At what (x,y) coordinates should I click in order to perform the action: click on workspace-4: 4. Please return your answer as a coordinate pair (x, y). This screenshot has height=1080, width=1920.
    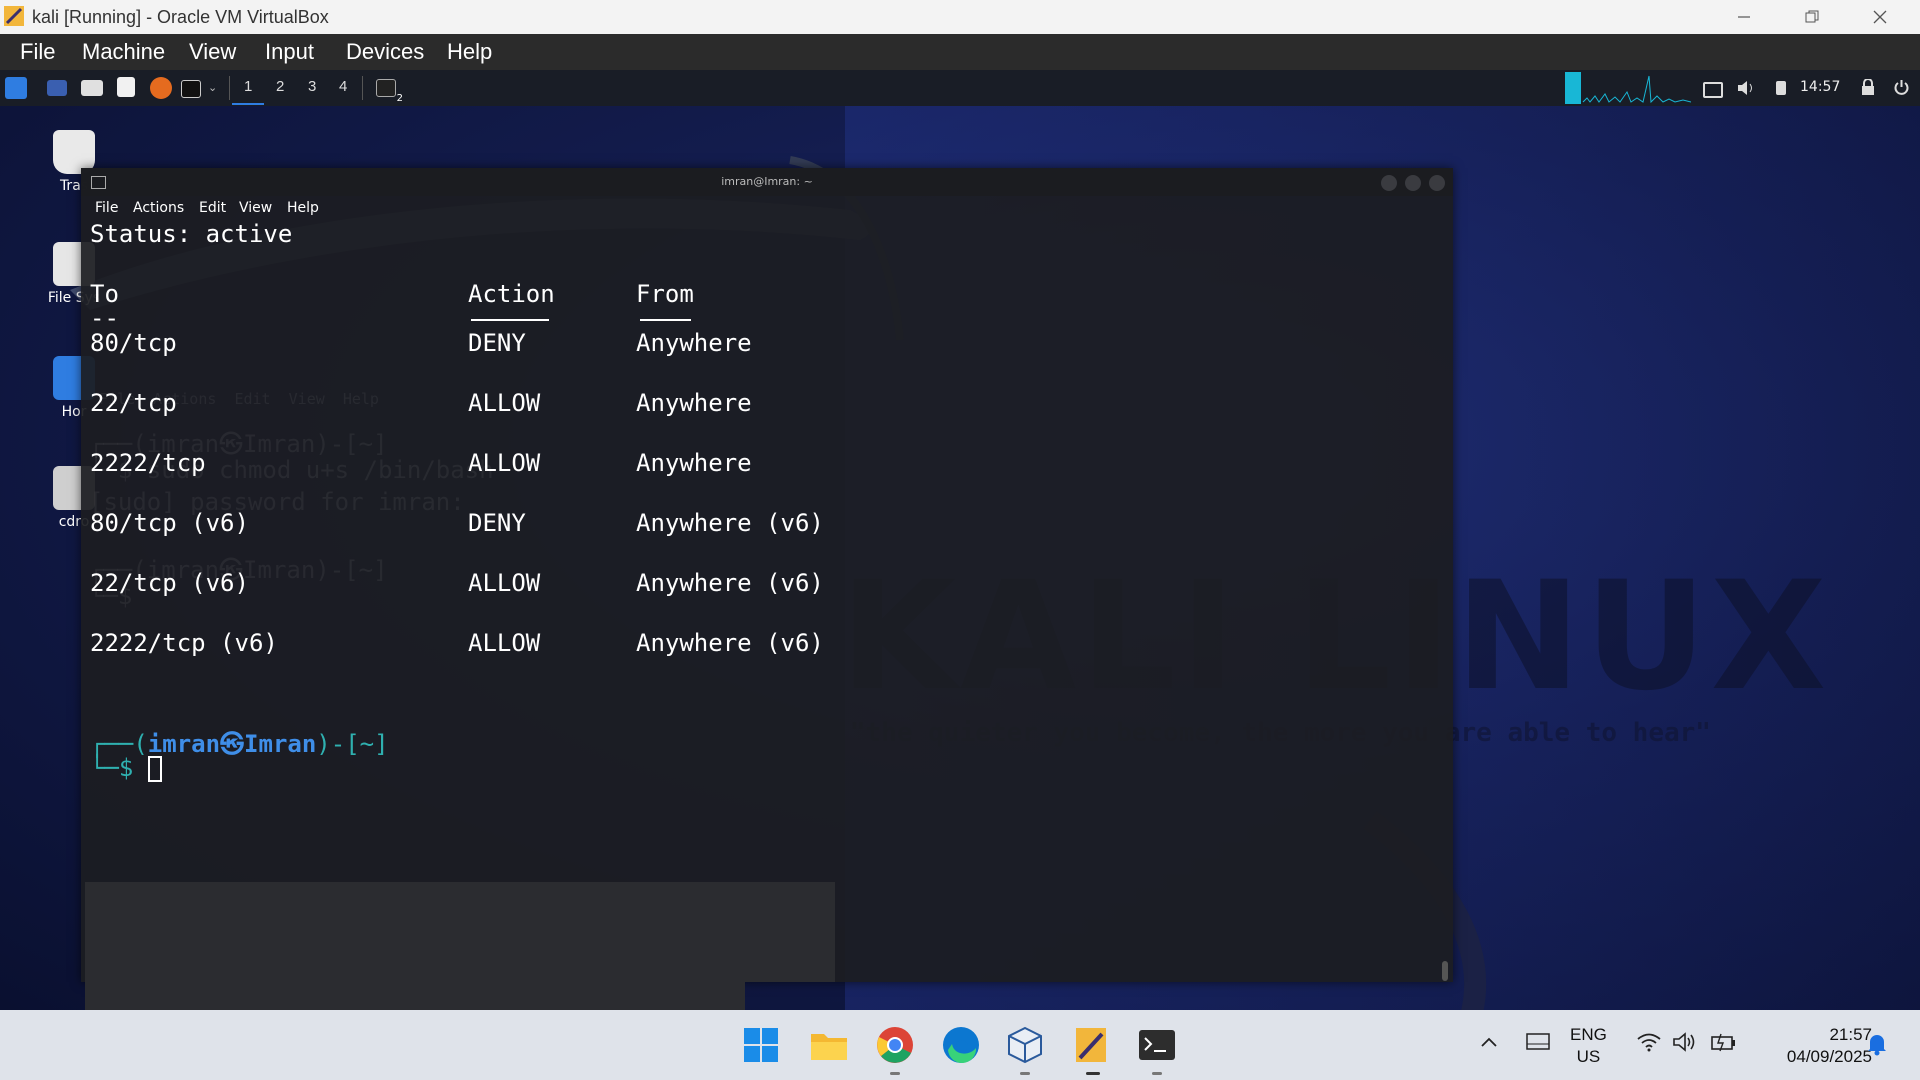
    Looking at the image, I should click on (343, 86).